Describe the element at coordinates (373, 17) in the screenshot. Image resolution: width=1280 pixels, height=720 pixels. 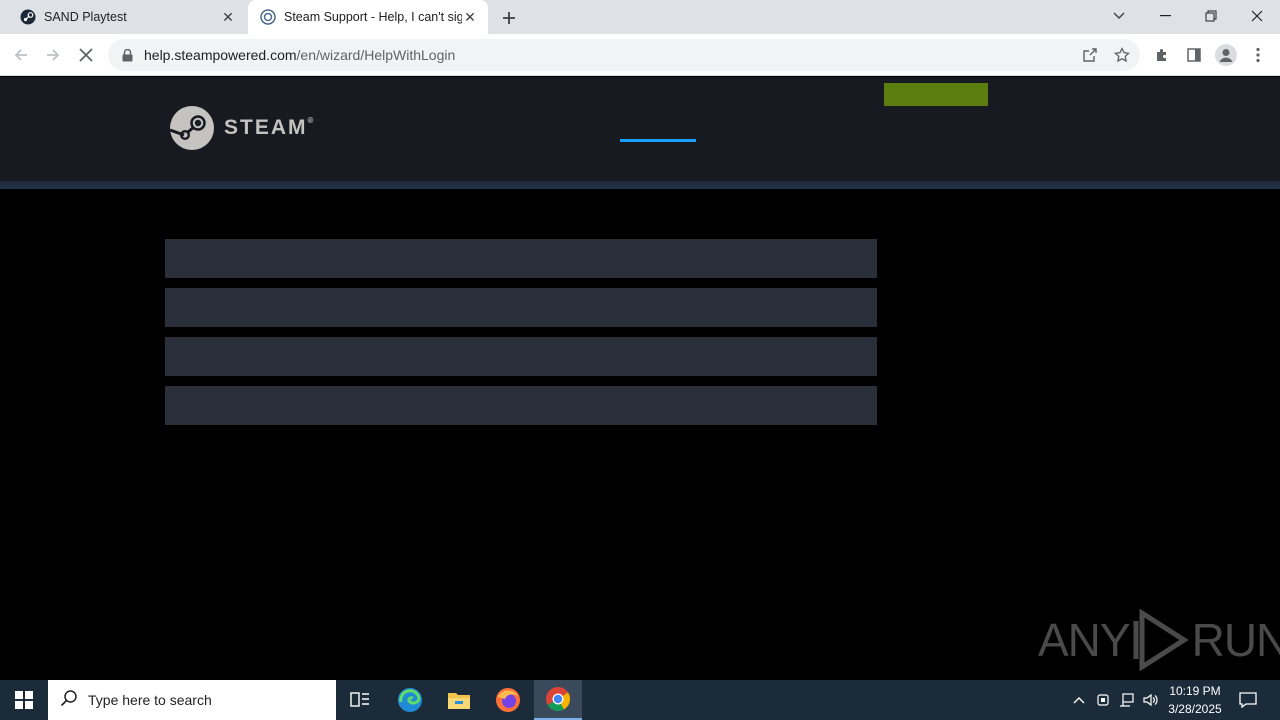
I see `tab-title: Steam Support - Help, I can't sig` at that location.